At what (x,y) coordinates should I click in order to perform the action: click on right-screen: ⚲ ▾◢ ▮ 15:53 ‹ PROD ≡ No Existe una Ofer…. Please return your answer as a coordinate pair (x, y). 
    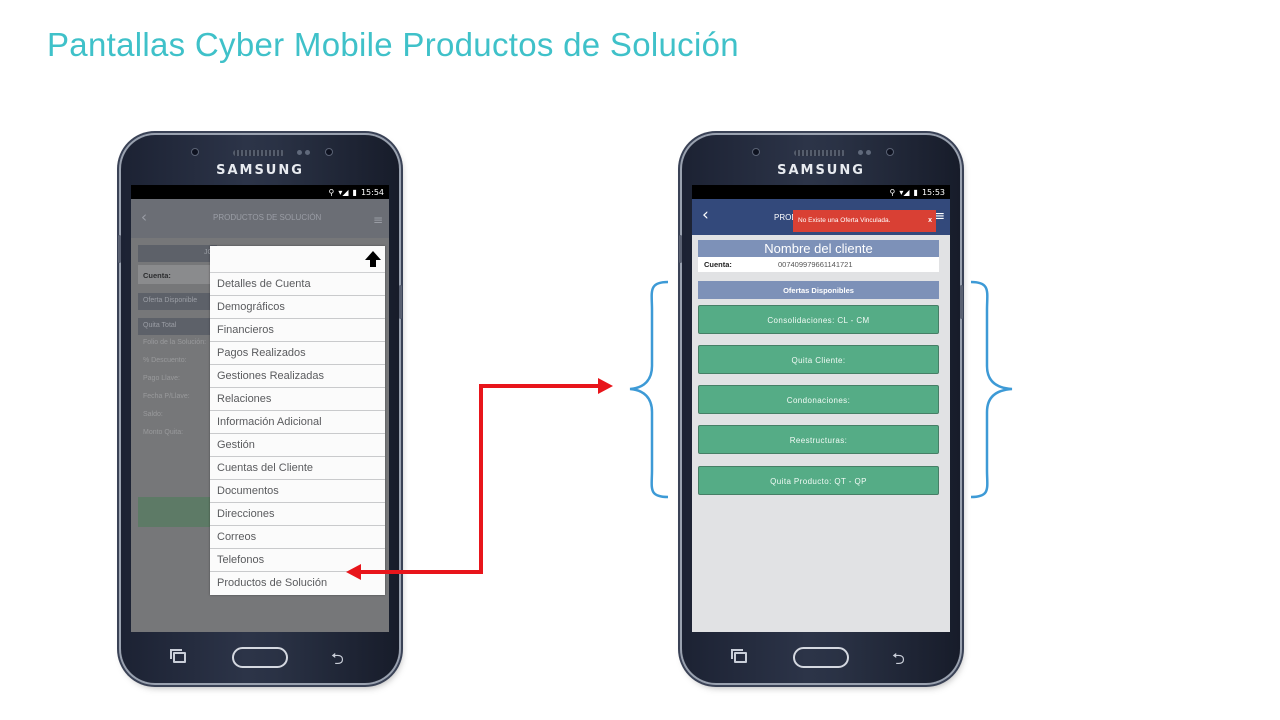
    Looking at the image, I should click on (821, 408).